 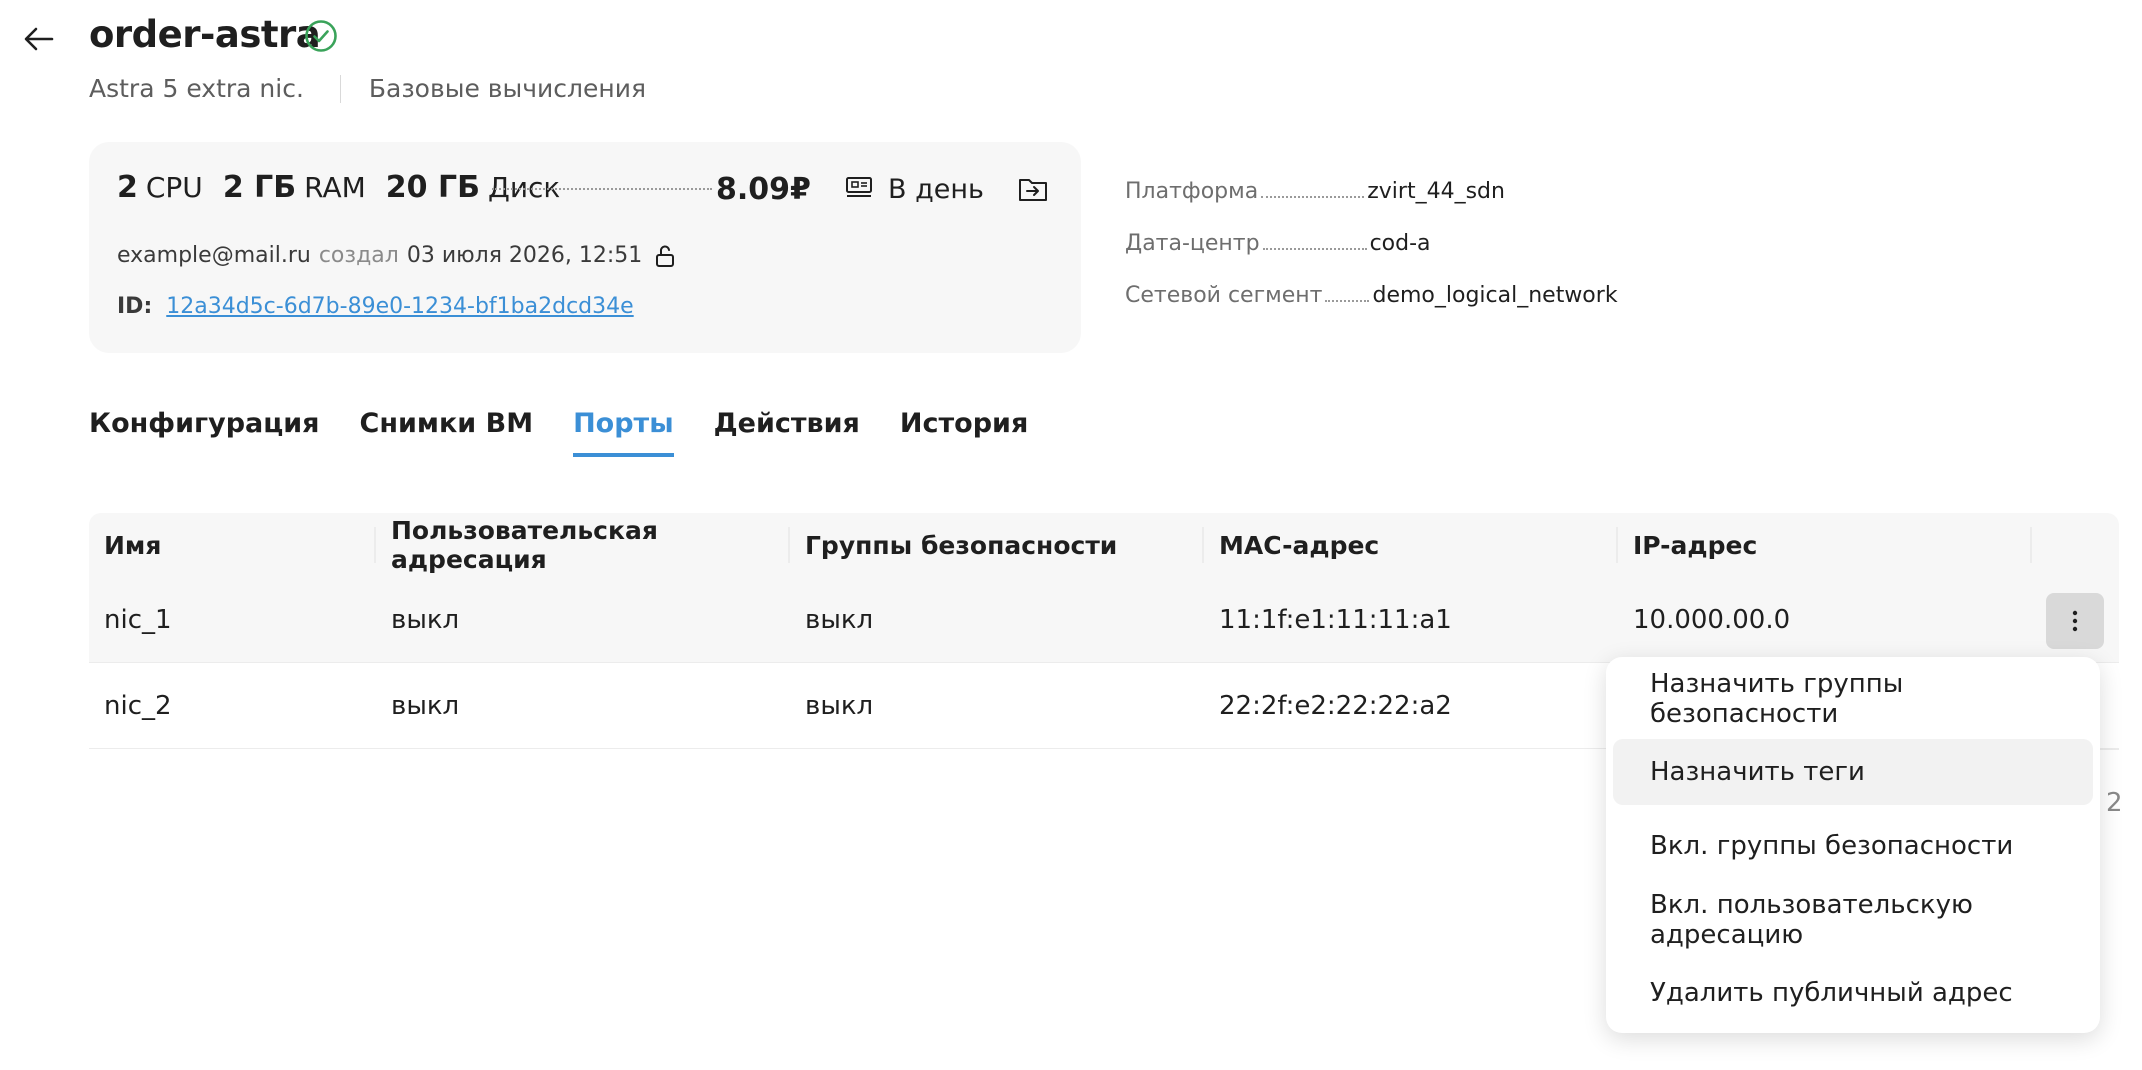 I want to click on price: 8.09₽, so click(x=763, y=189).